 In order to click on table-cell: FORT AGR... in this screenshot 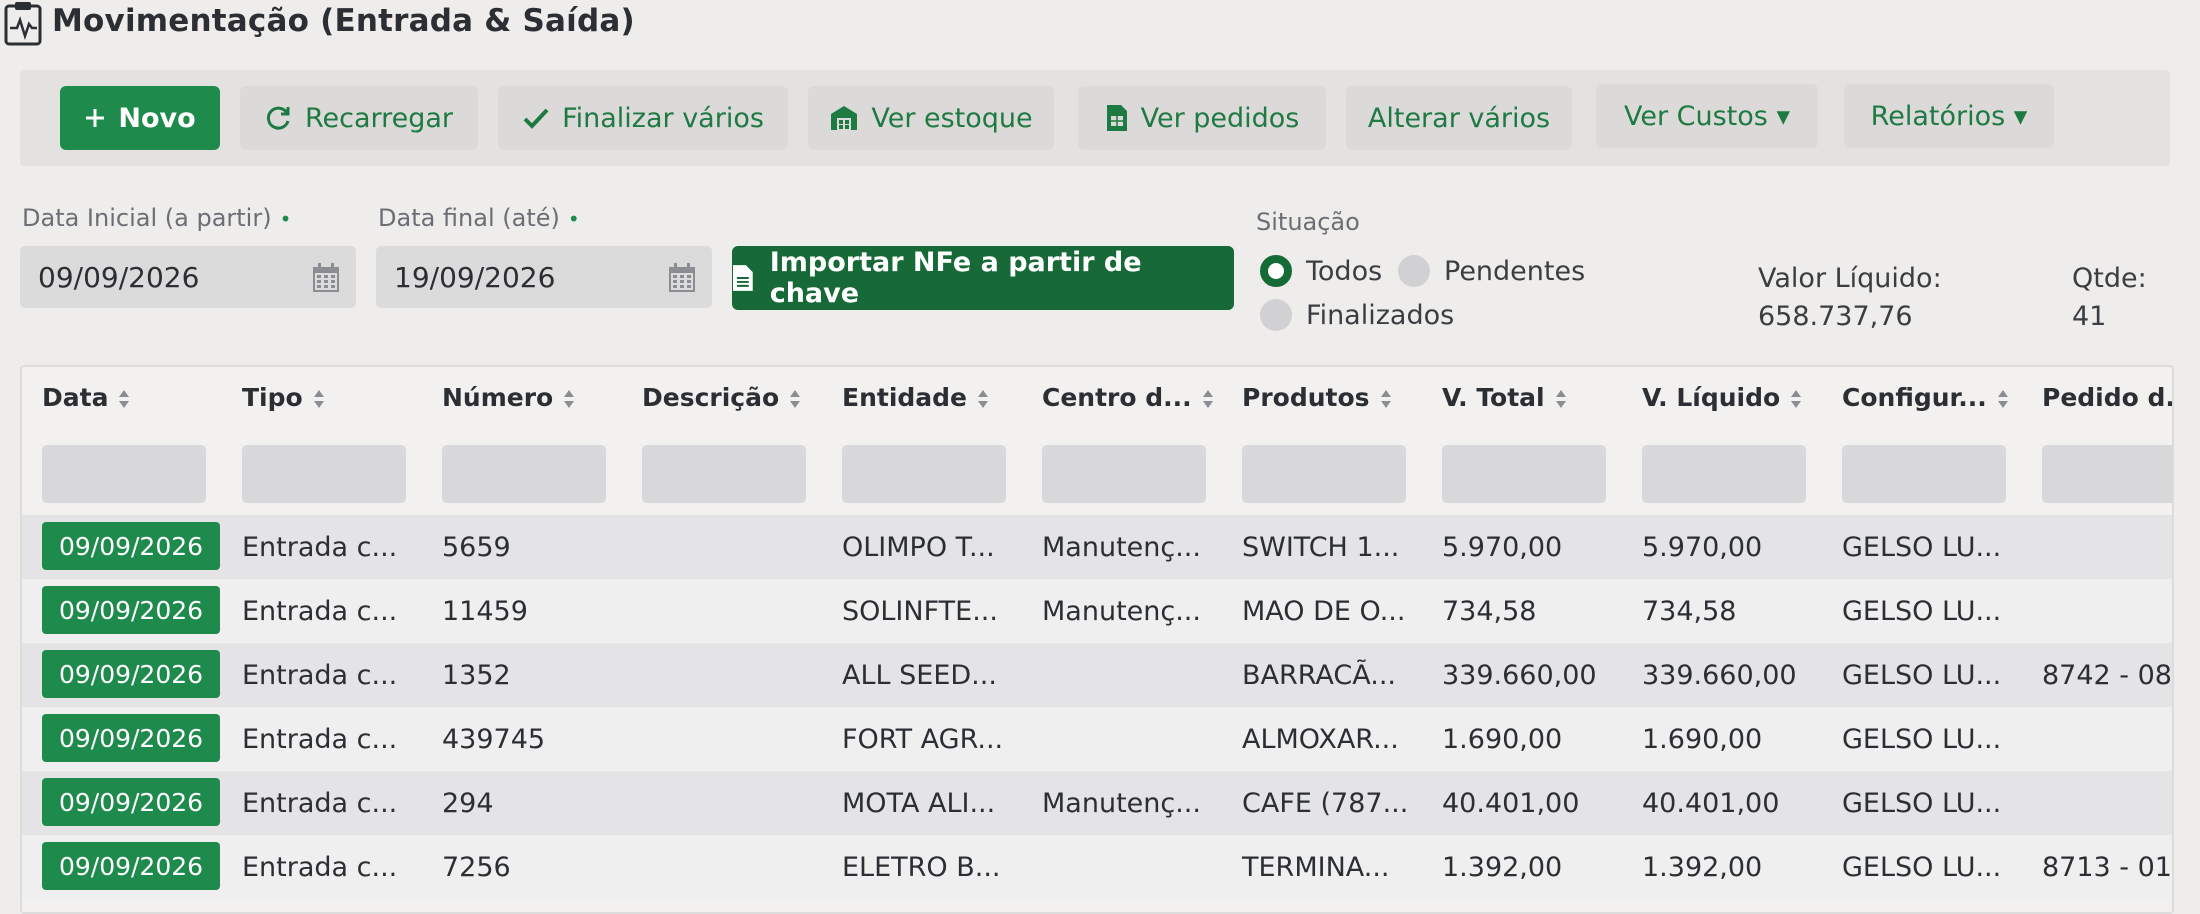, I will do `click(923, 739)`.